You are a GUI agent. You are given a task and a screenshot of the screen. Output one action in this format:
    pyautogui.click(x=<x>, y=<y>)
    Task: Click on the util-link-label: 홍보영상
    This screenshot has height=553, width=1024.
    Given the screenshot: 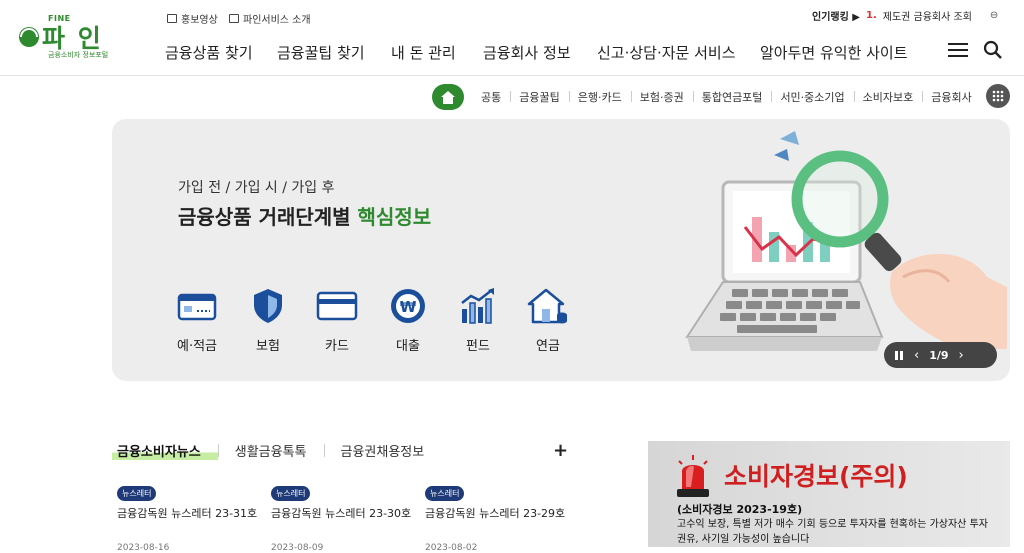 What is the action you would take?
    pyautogui.click(x=199, y=20)
    